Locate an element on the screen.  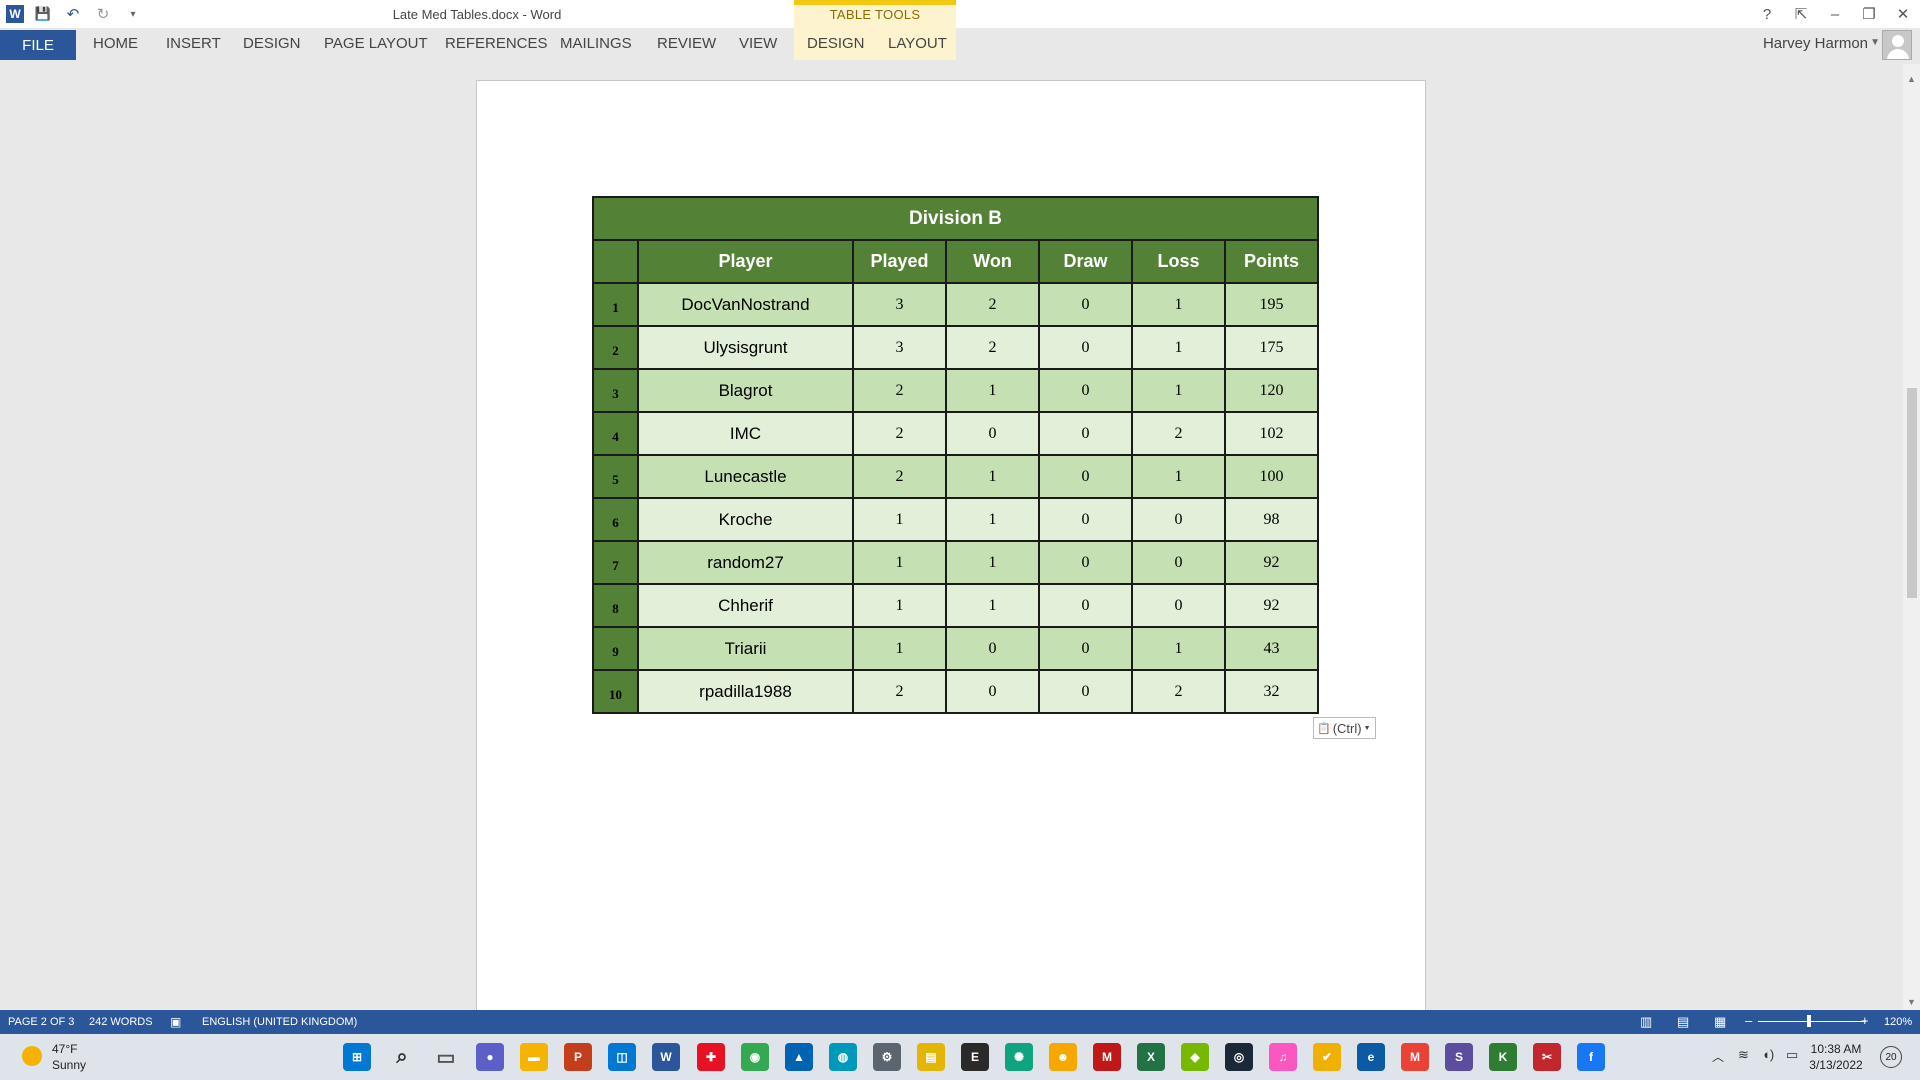
table-title: Division B is located at coordinates (955, 218).